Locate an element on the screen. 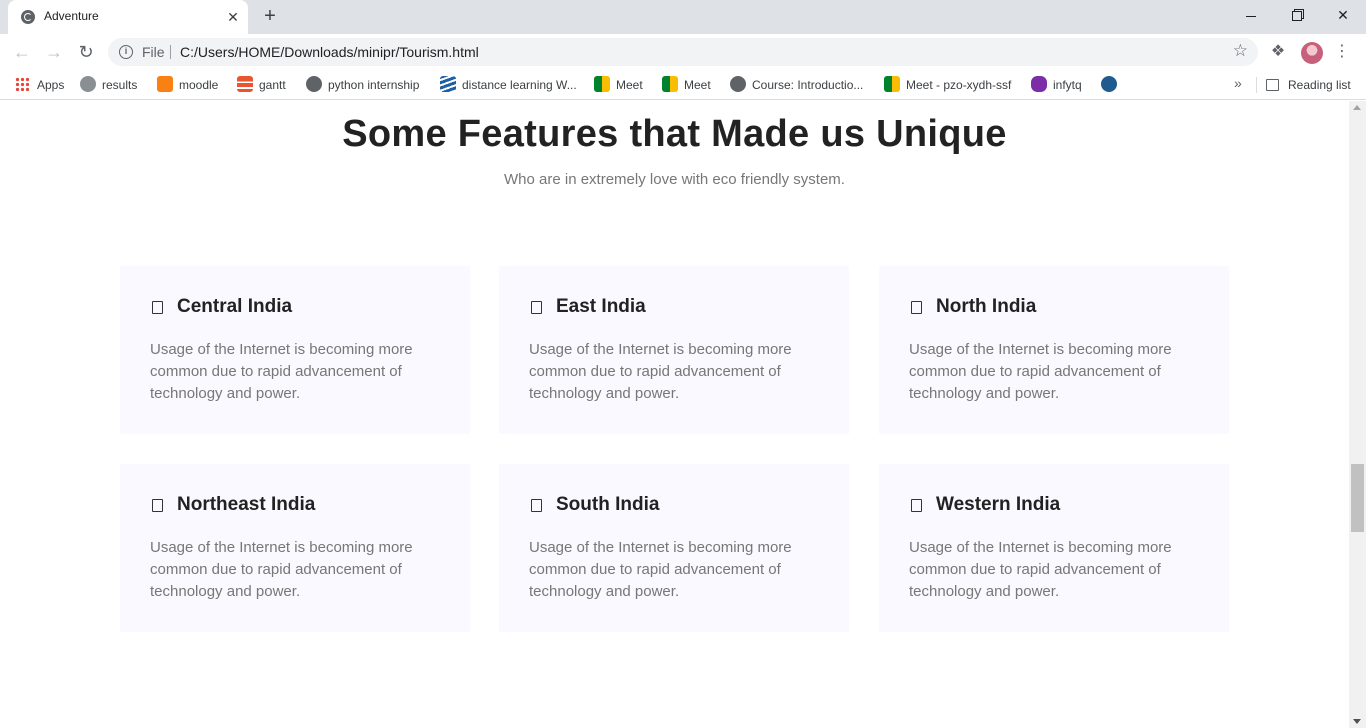 This screenshot has width=1366, height=728. back-button: ← is located at coordinates (22, 52).